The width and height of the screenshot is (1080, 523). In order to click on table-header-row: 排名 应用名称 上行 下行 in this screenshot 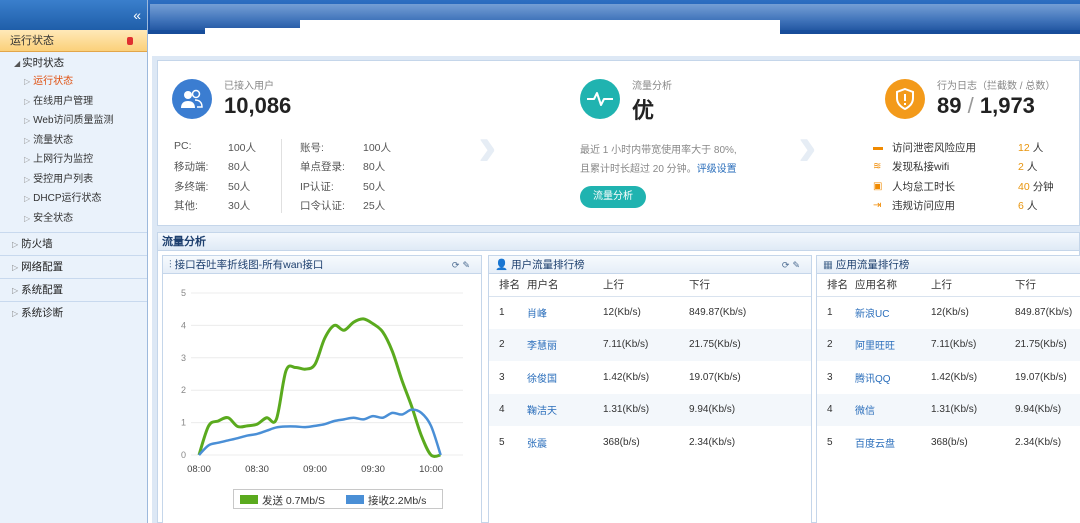, I will do `click(948, 285)`.